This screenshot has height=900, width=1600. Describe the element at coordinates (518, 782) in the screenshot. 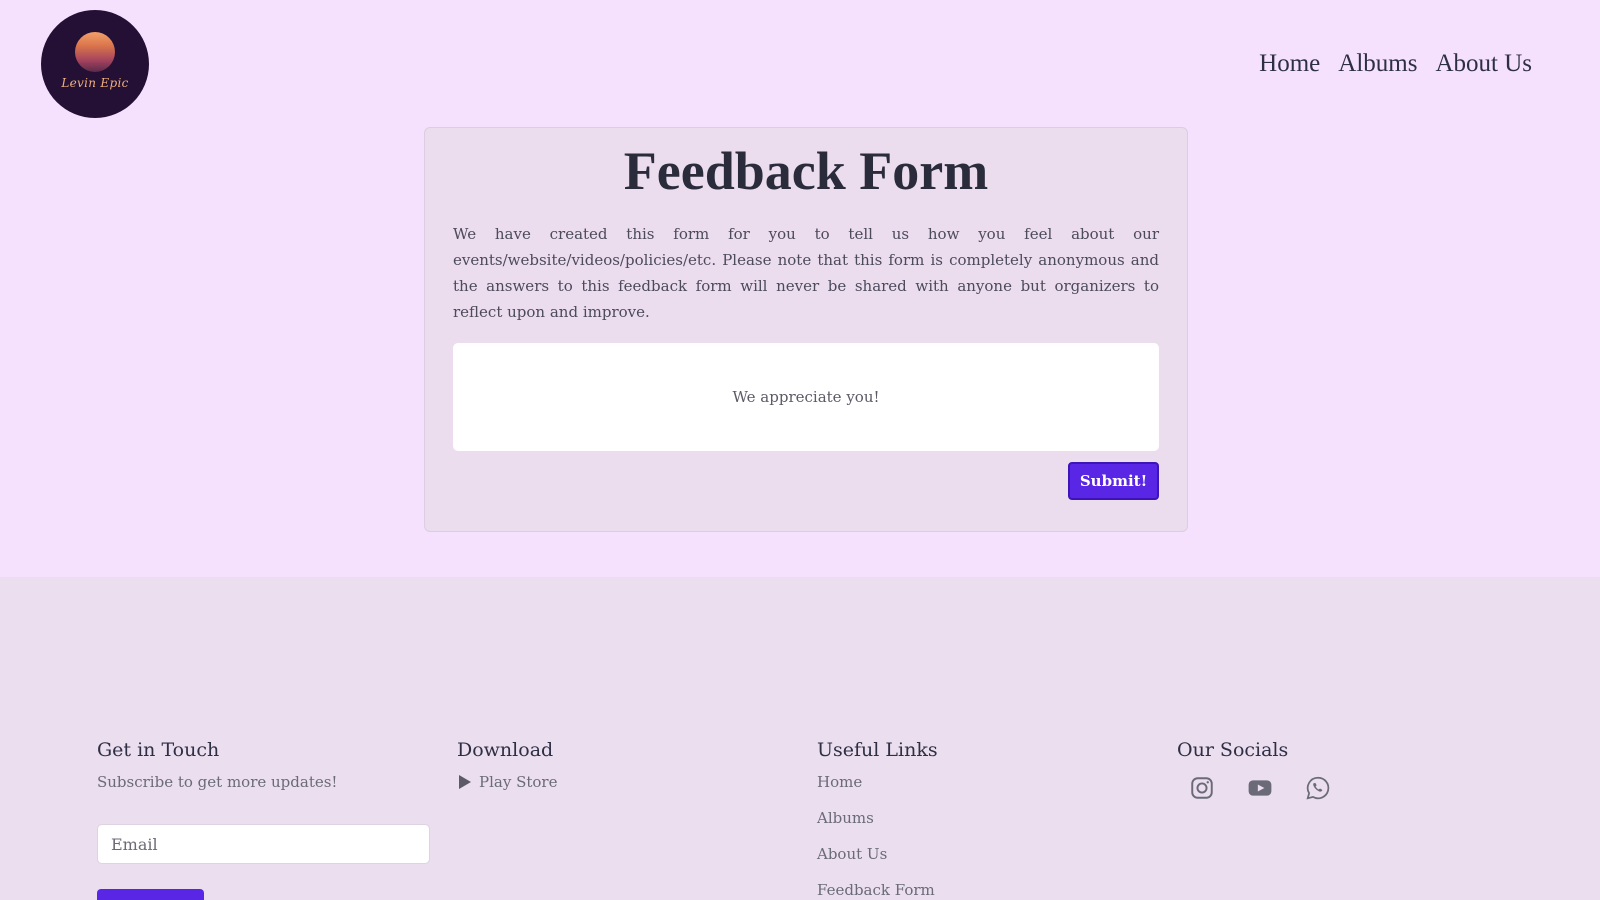

I see `play-store-label: Play Store` at that location.